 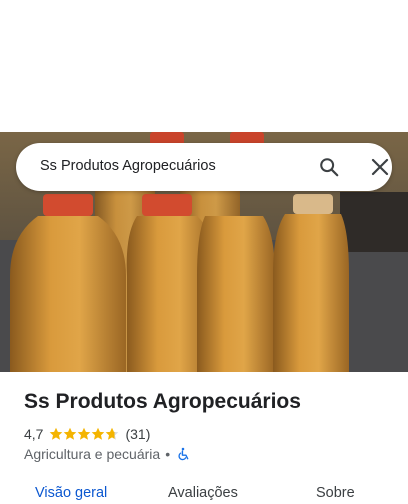 I want to click on star-rating, so click(x=84, y=434).